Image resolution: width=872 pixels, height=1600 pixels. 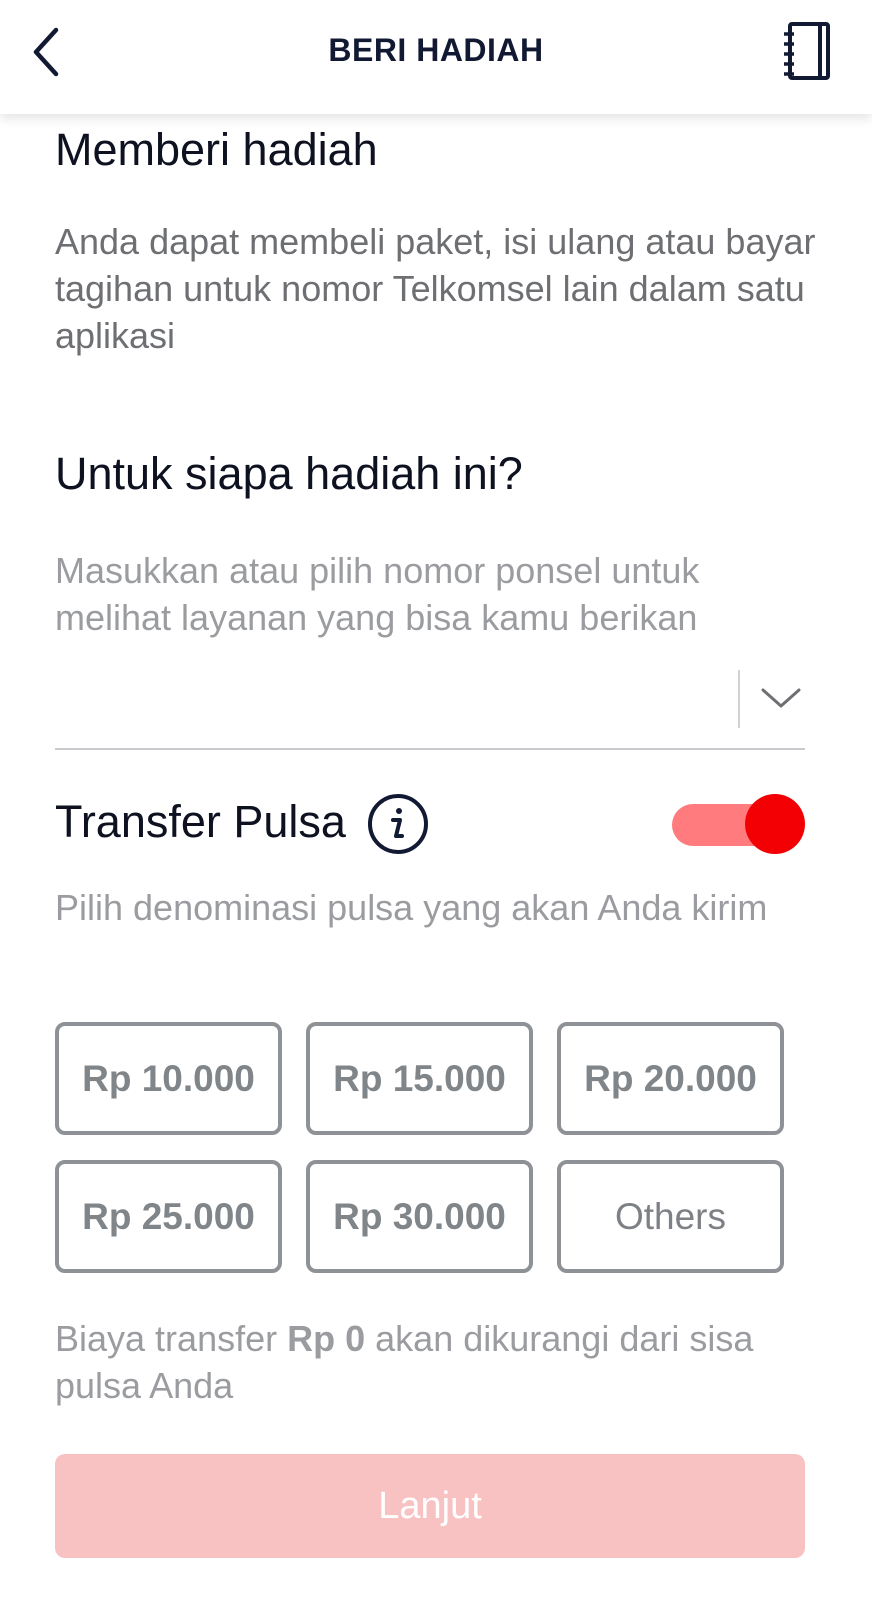 I want to click on info-icon, so click(x=398, y=824).